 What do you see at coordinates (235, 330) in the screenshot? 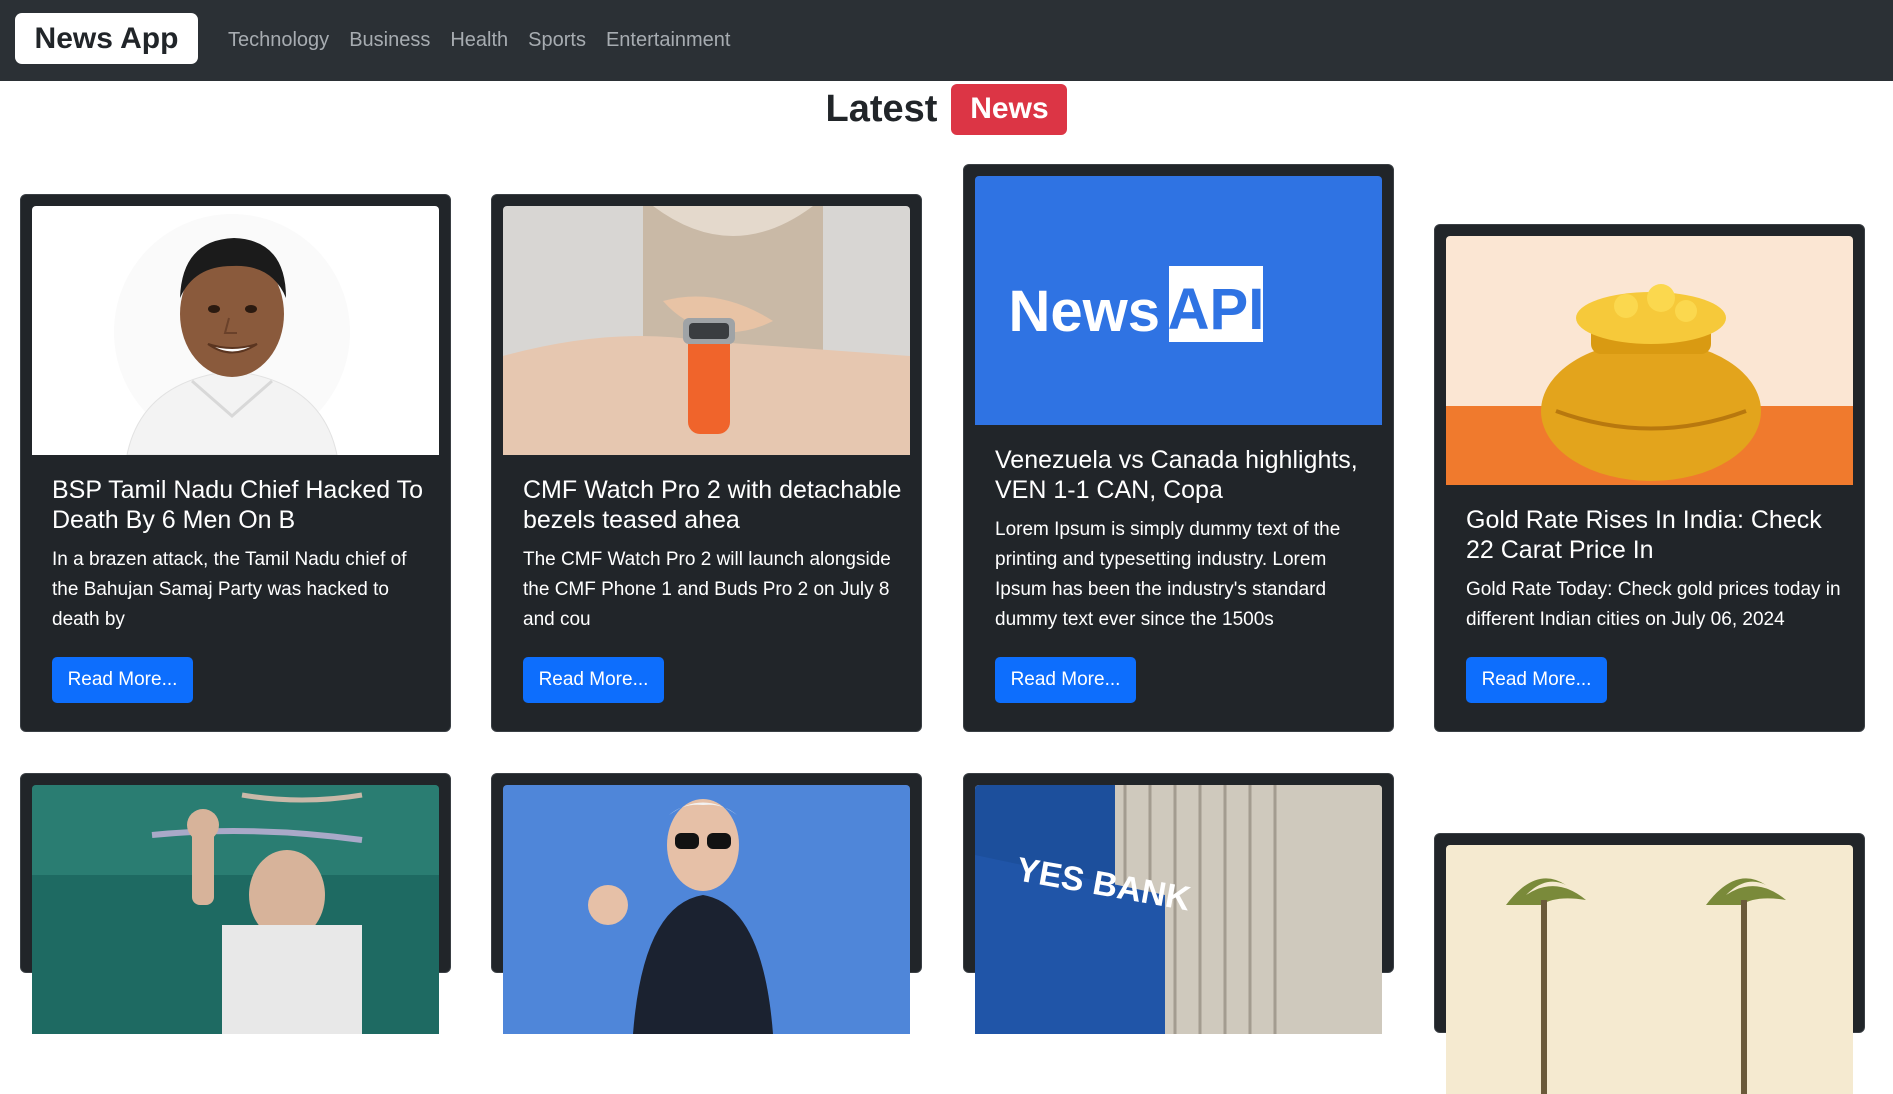
I see `card-image-portrait` at bounding box center [235, 330].